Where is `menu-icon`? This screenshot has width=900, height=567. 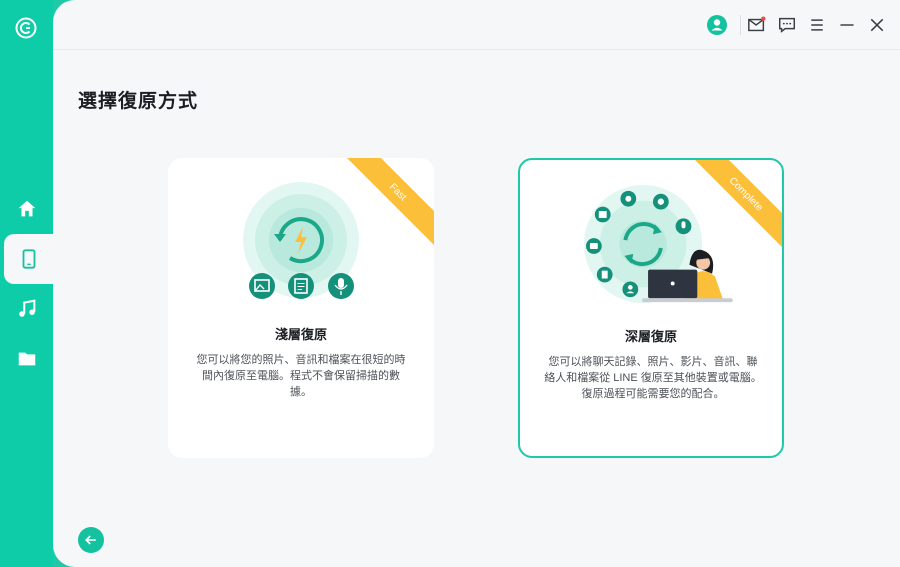
menu-icon is located at coordinates (817, 25).